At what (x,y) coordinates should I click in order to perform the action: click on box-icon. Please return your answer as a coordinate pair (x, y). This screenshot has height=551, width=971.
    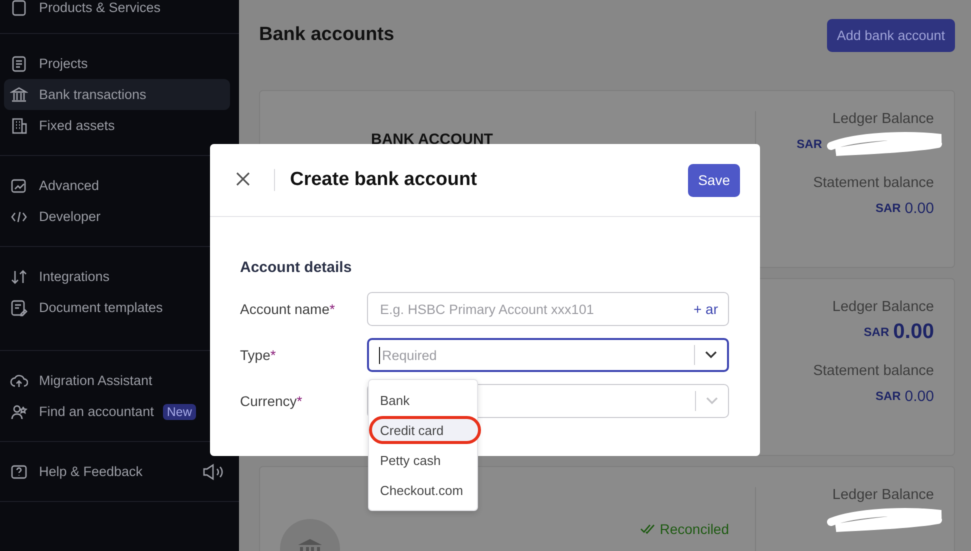
    Looking at the image, I should click on (19, 8).